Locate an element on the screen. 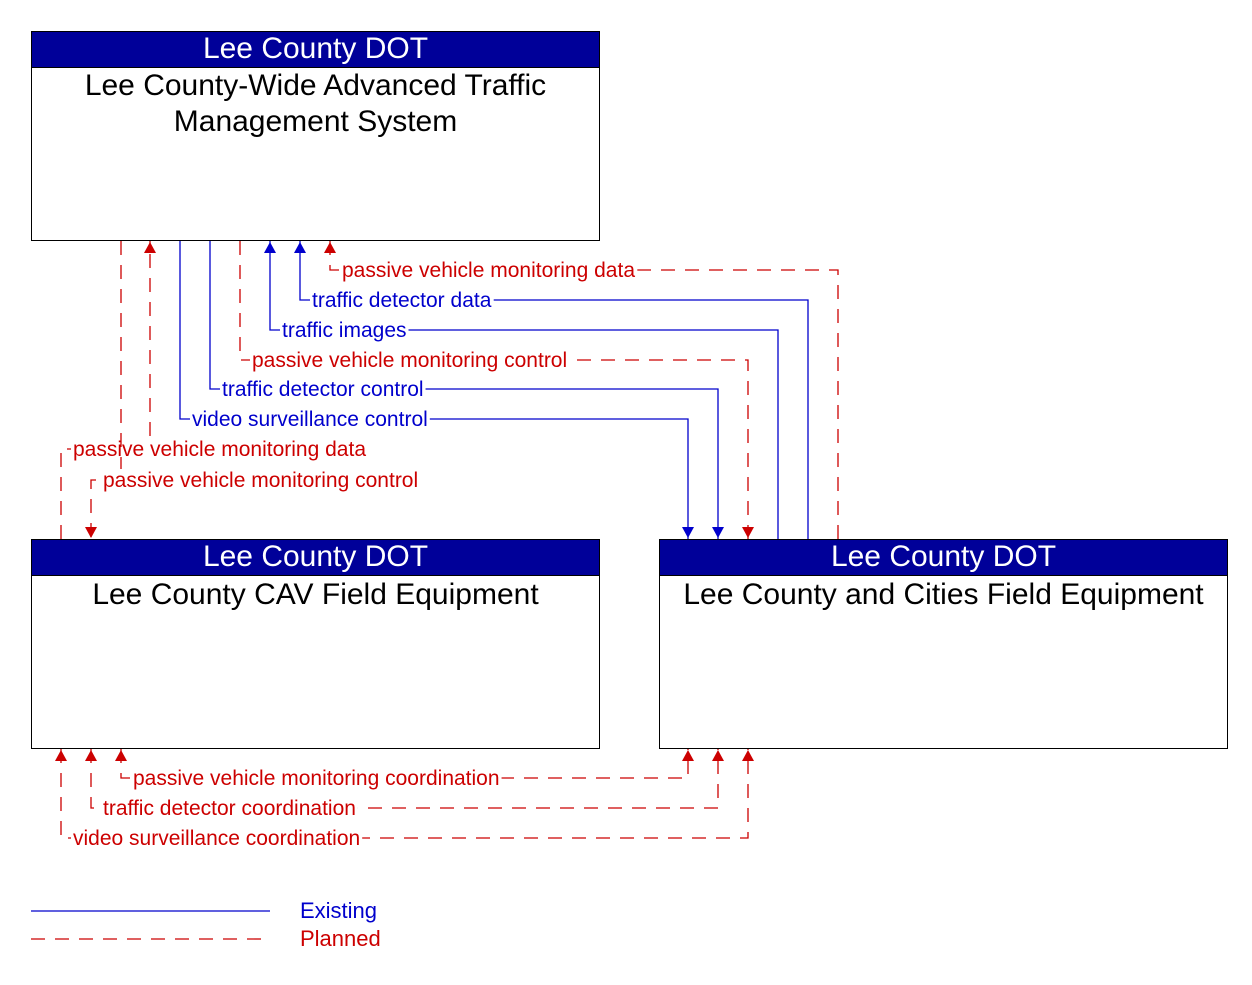  flow-label: traffic images is located at coordinates (344, 330).